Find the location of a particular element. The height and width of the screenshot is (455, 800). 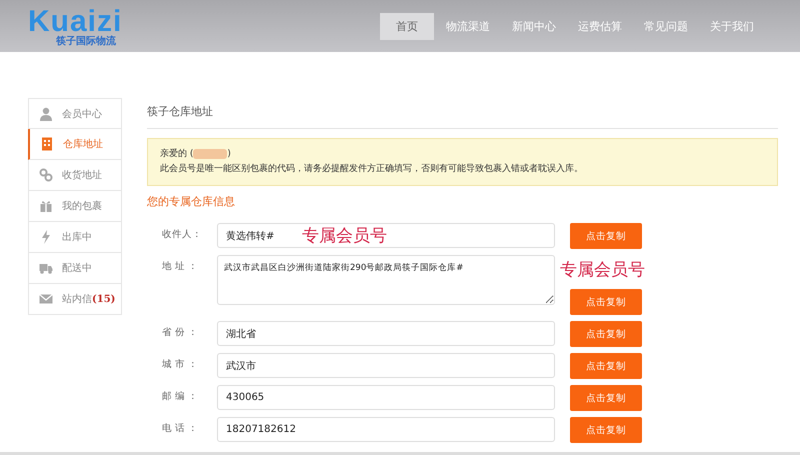

field-label: 收件人： is located at coordinates (182, 234).